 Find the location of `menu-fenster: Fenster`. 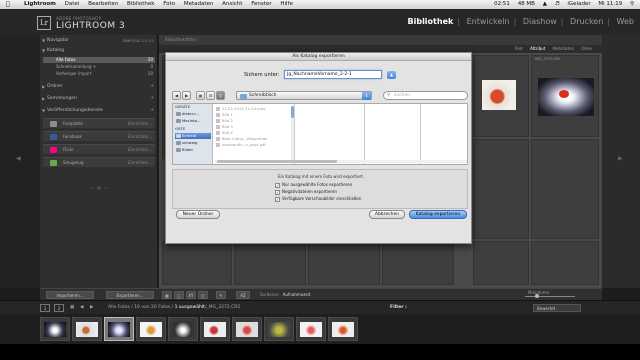

menu-fenster: Fenster is located at coordinates (261, 4).